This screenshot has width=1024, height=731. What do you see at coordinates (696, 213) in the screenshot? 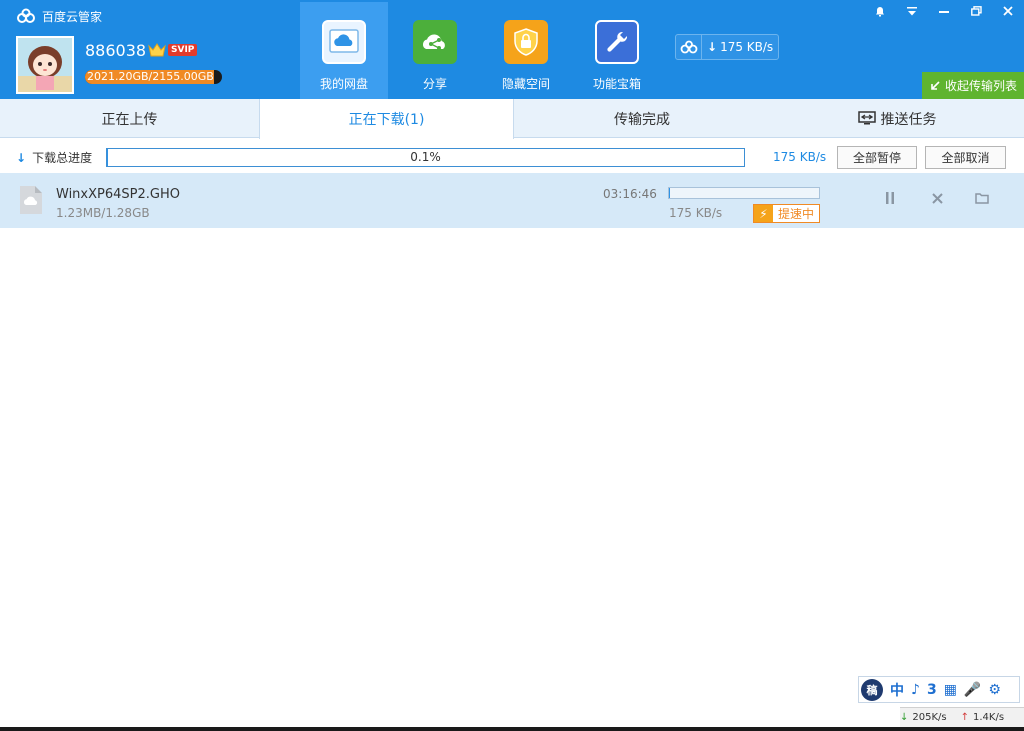
I see `item-speed: 175 KB/s` at bounding box center [696, 213].